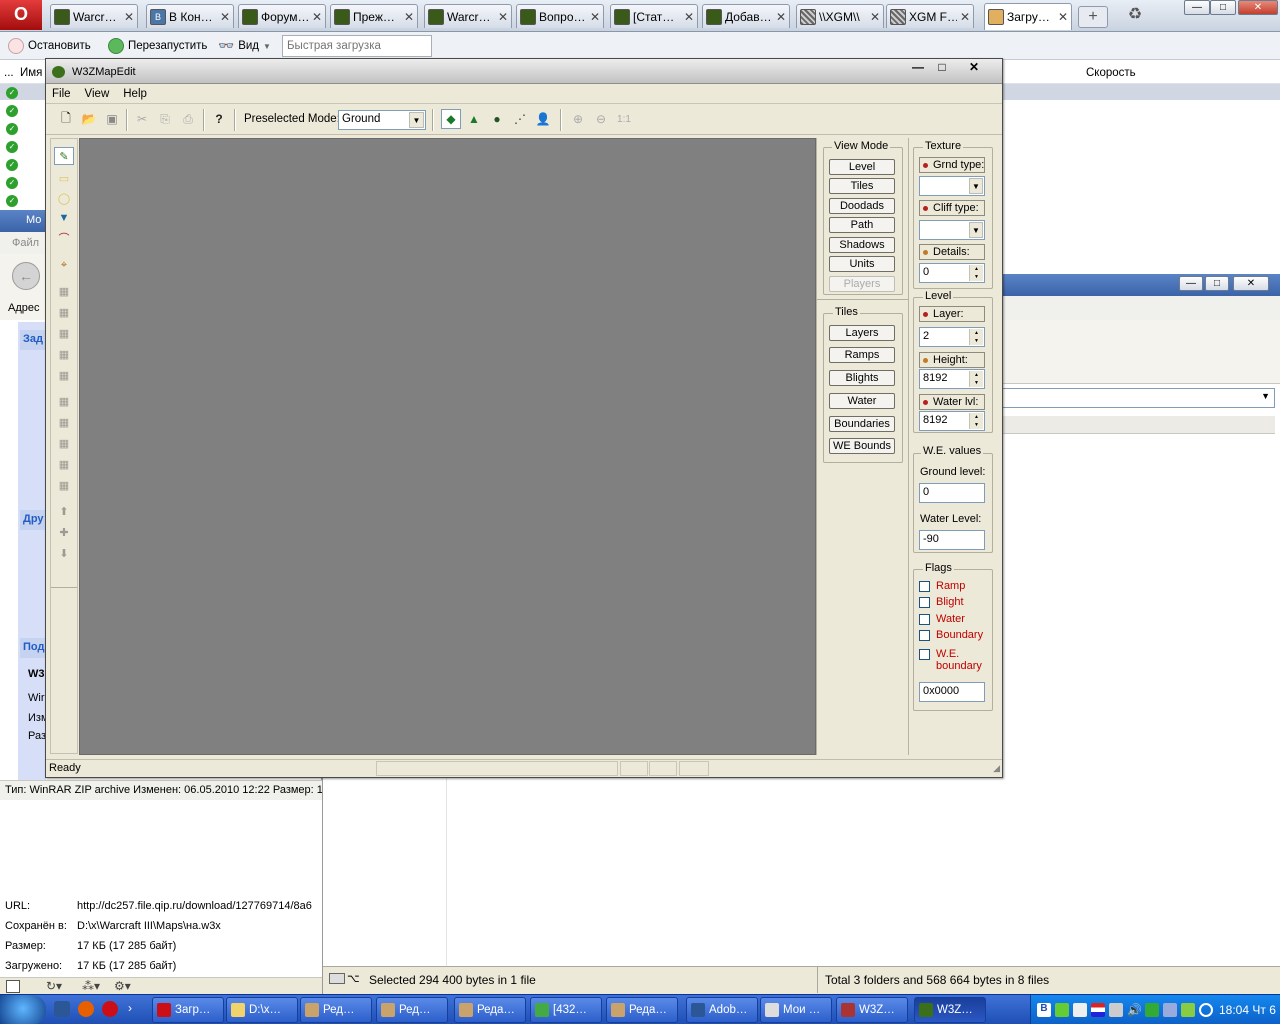 The height and width of the screenshot is (1024, 1280). I want to click on view-tiles-button: Tiles, so click(862, 186).